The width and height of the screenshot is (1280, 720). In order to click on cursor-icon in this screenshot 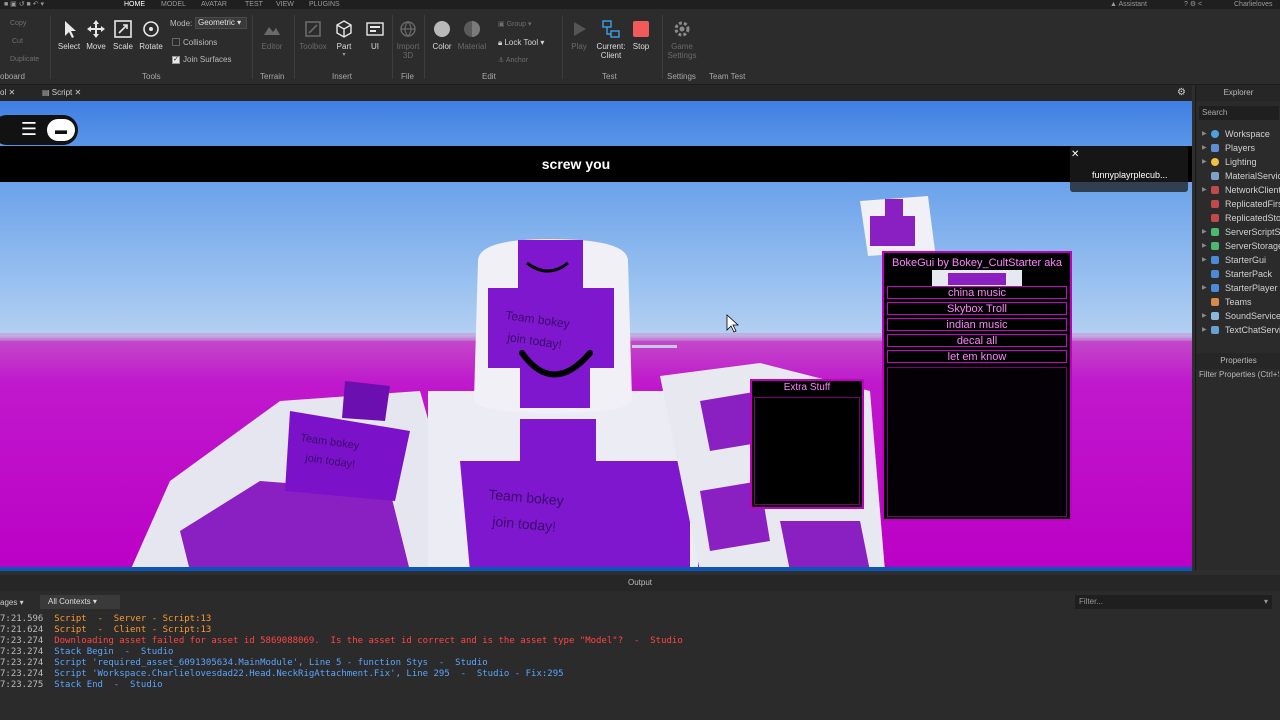, I will do `click(70, 29)`.